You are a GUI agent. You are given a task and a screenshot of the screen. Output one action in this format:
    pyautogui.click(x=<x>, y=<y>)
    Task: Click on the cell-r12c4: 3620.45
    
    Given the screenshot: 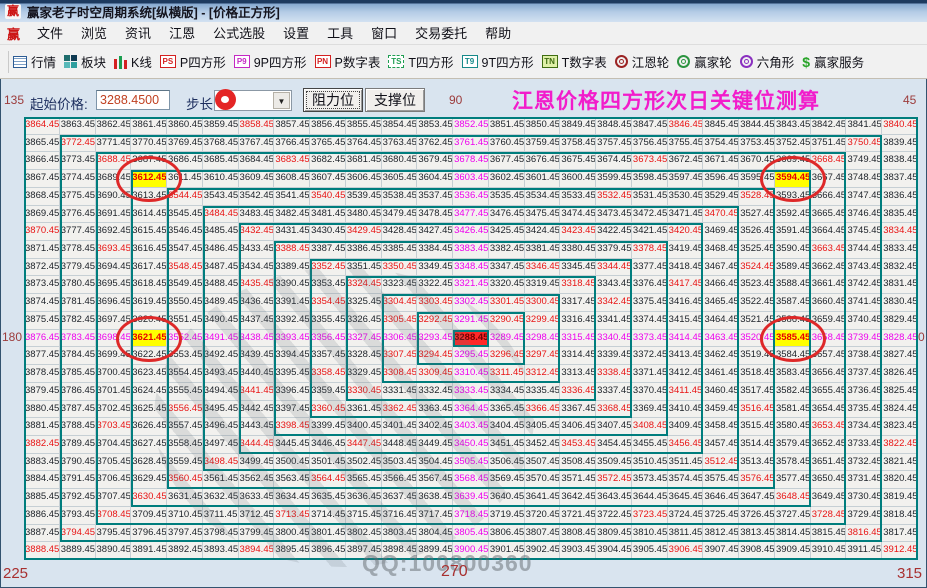 What is the action you would take?
    pyautogui.click(x=149, y=320)
    